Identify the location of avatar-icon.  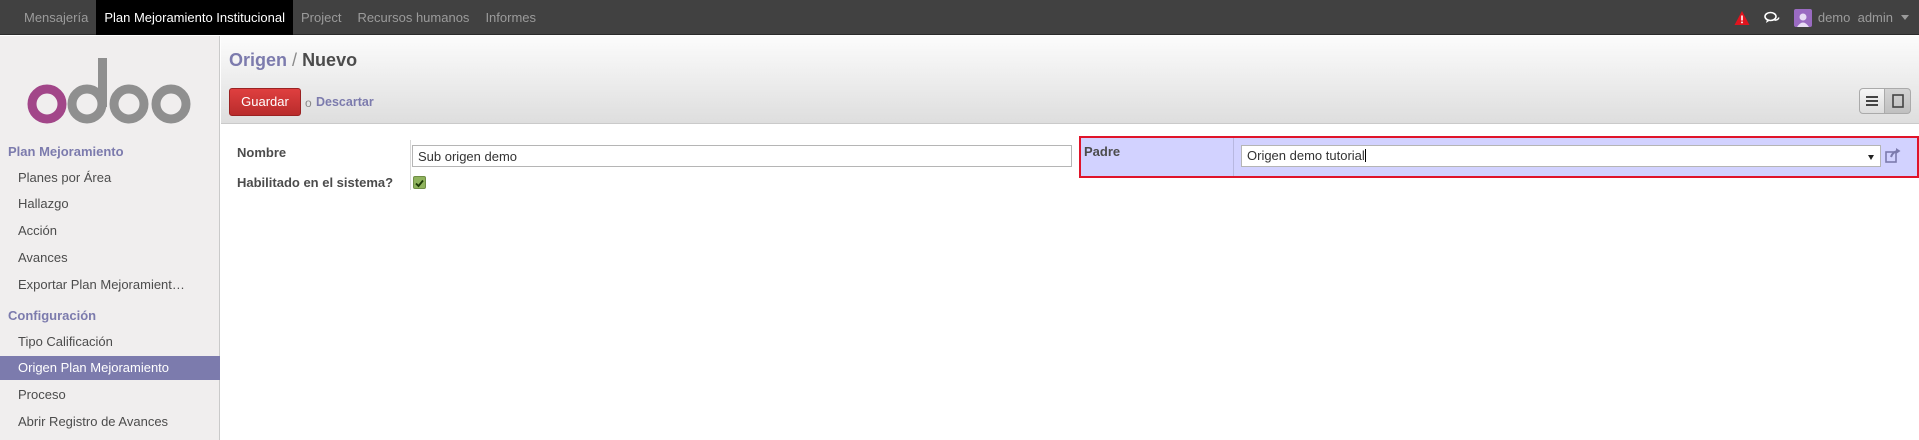
(1802, 17).